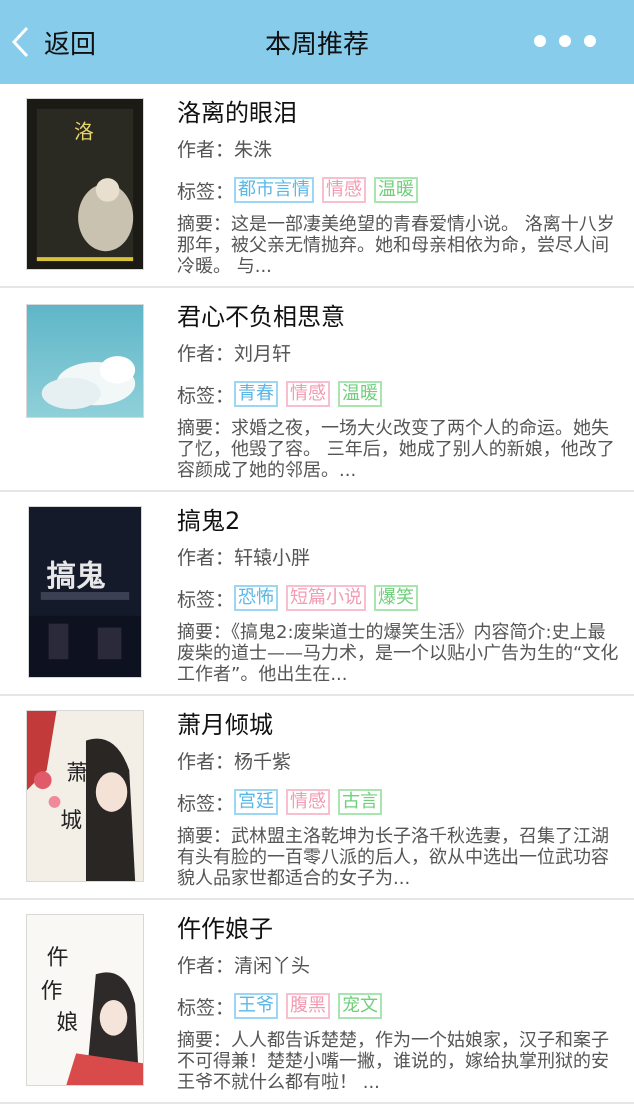 The width and height of the screenshot is (634, 1114). I want to click on book-author: 作者：刘月轩, so click(234, 354).